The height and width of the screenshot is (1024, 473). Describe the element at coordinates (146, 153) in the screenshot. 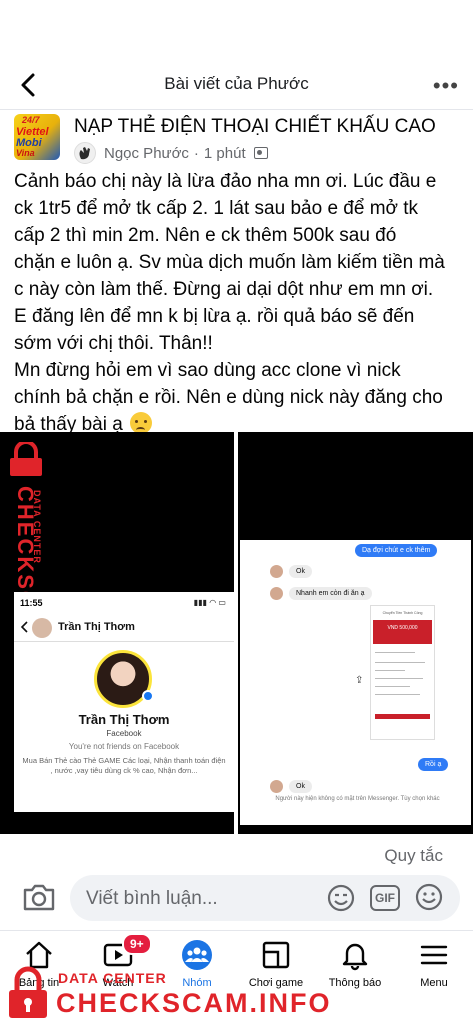

I see `author-name-link: Ngọc Phước` at that location.